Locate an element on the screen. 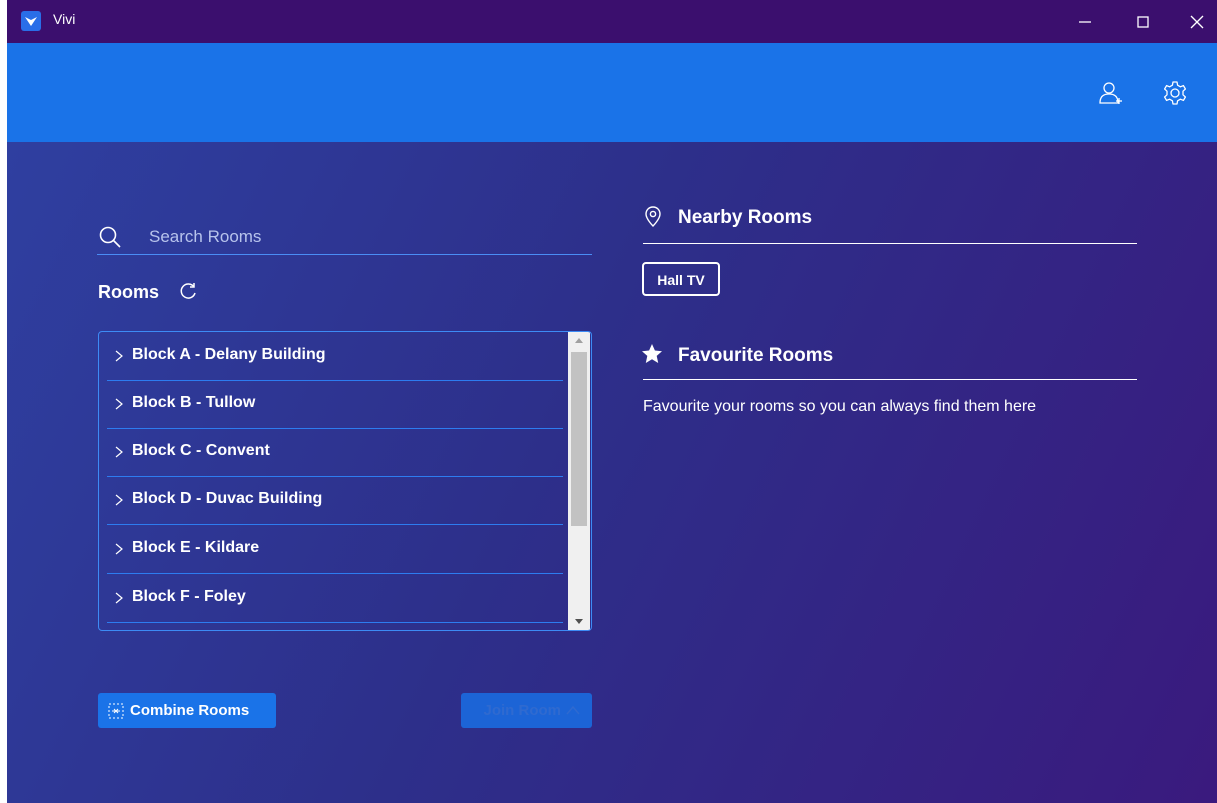  rooms-scrollbar is located at coordinates (579, 481).